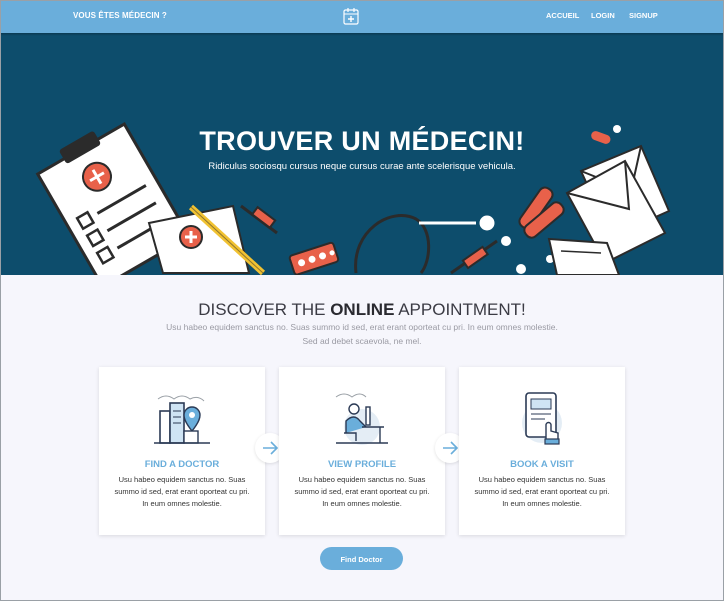  What do you see at coordinates (314, 258) in the screenshot?
I see `pills-blister-icon` at bounding box center [314, 258].